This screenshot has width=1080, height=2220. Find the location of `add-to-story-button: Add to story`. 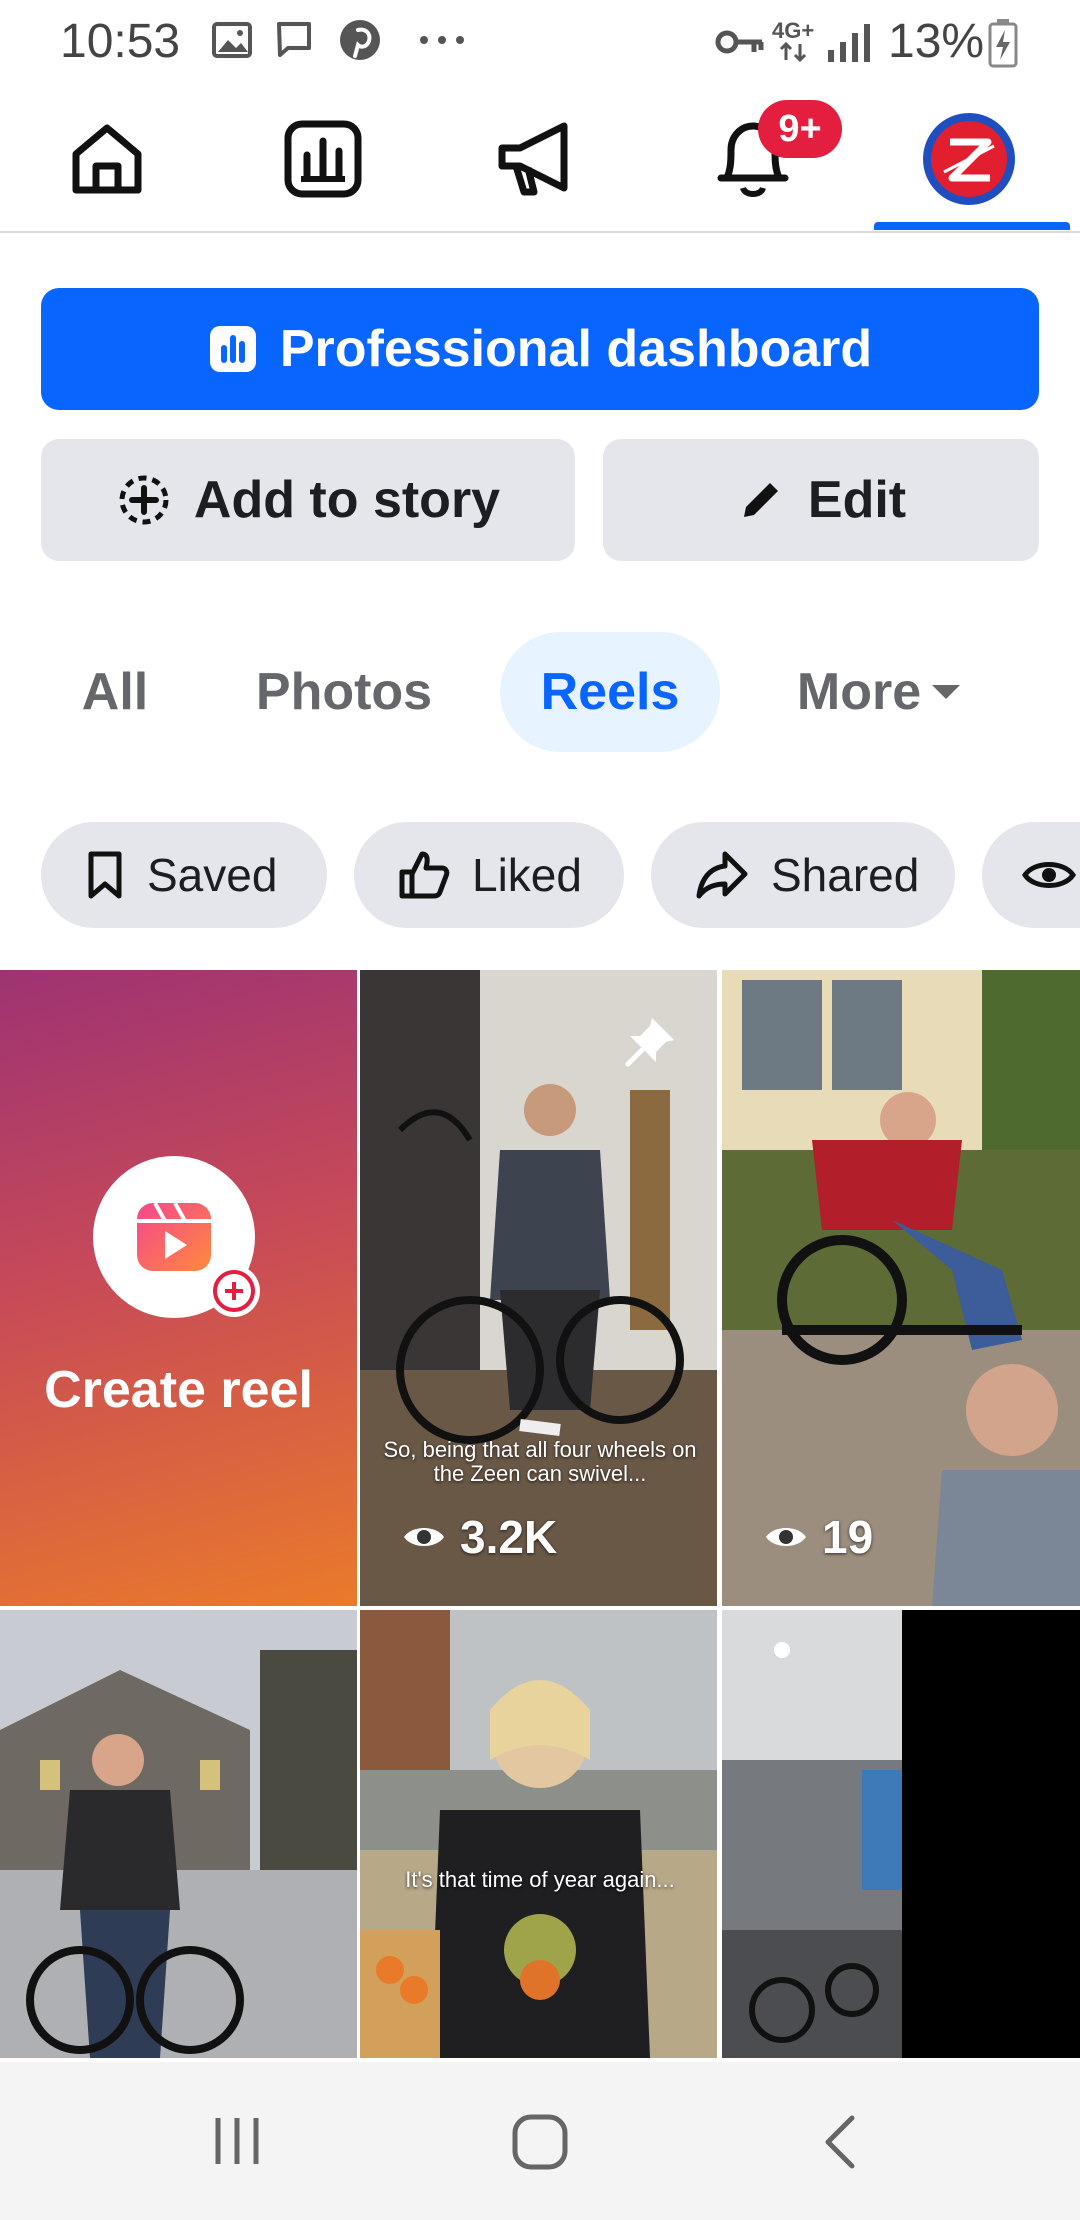

add-to-story-button: Add to story is located at coordinates (308, 500).